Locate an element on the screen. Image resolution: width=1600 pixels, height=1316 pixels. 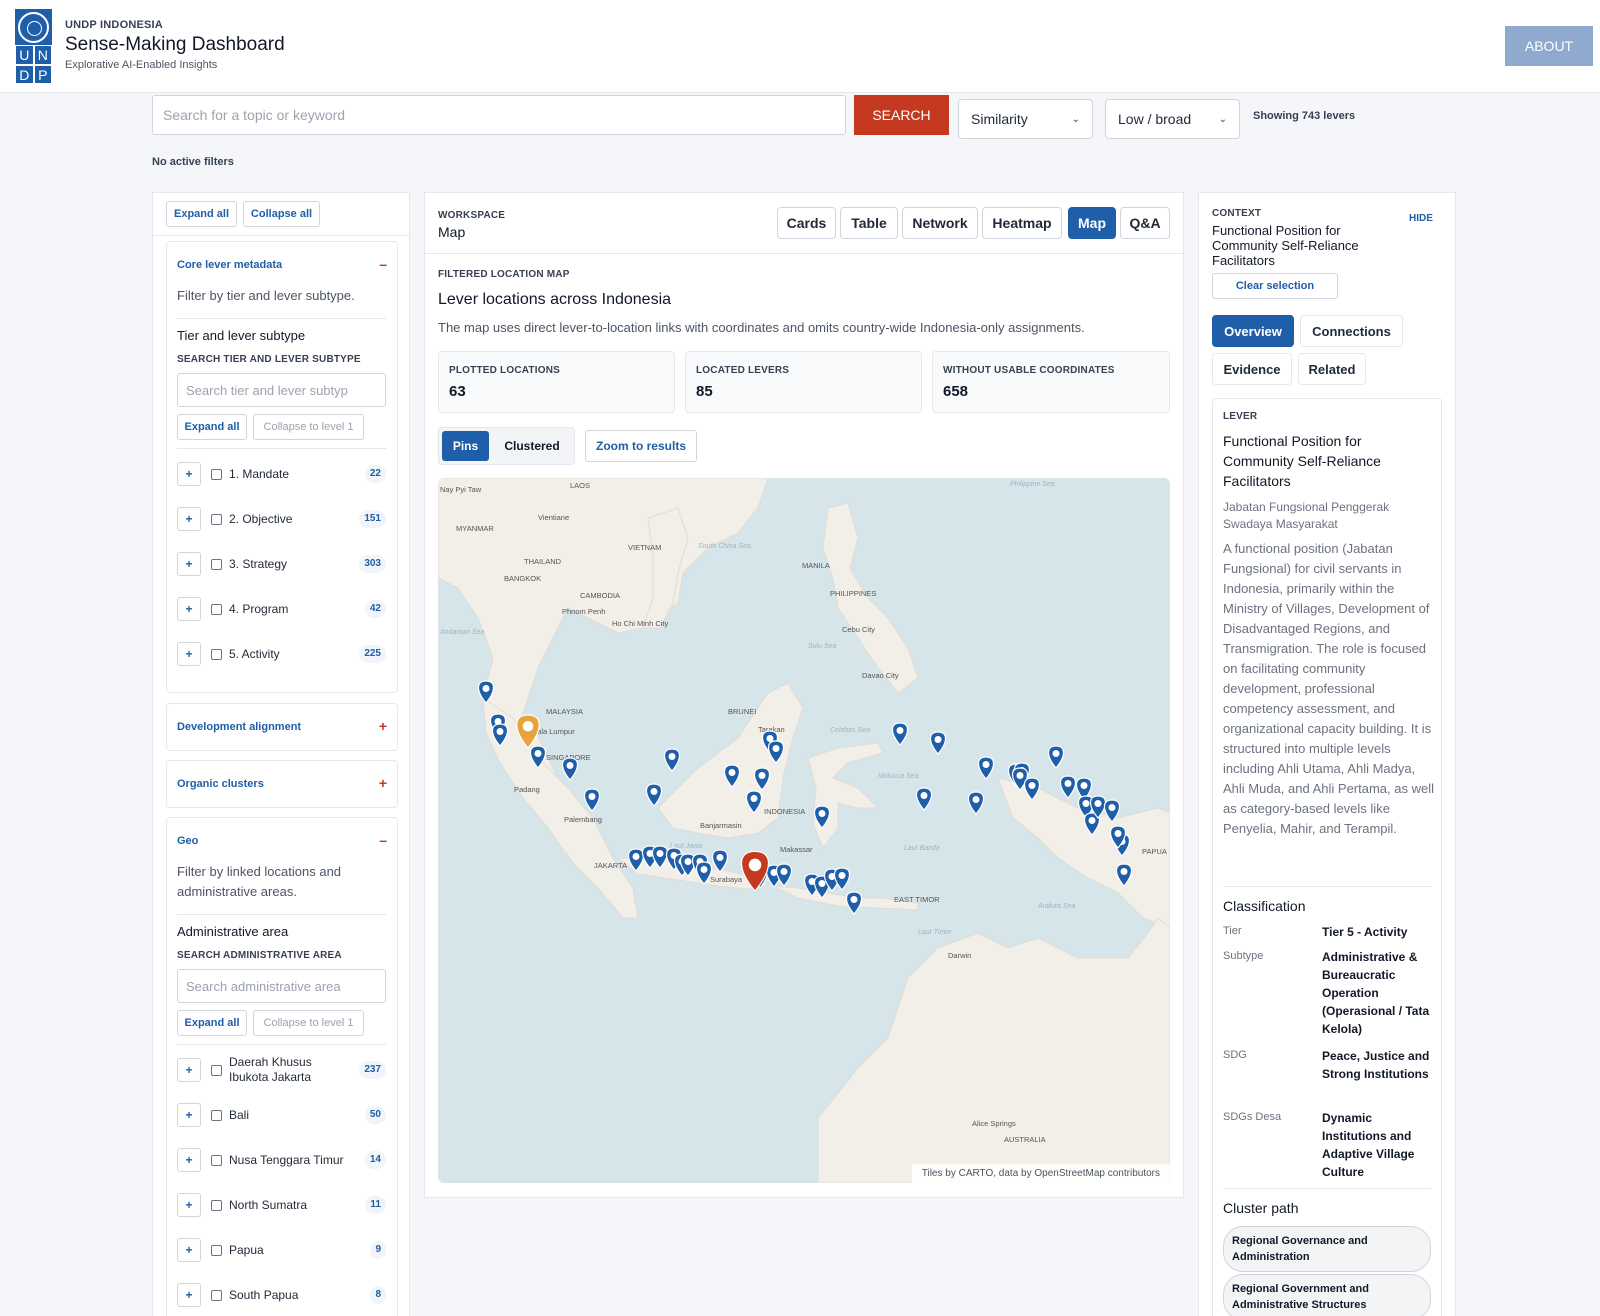
map-label: BRUNEI is located at coordinates (742, 711).